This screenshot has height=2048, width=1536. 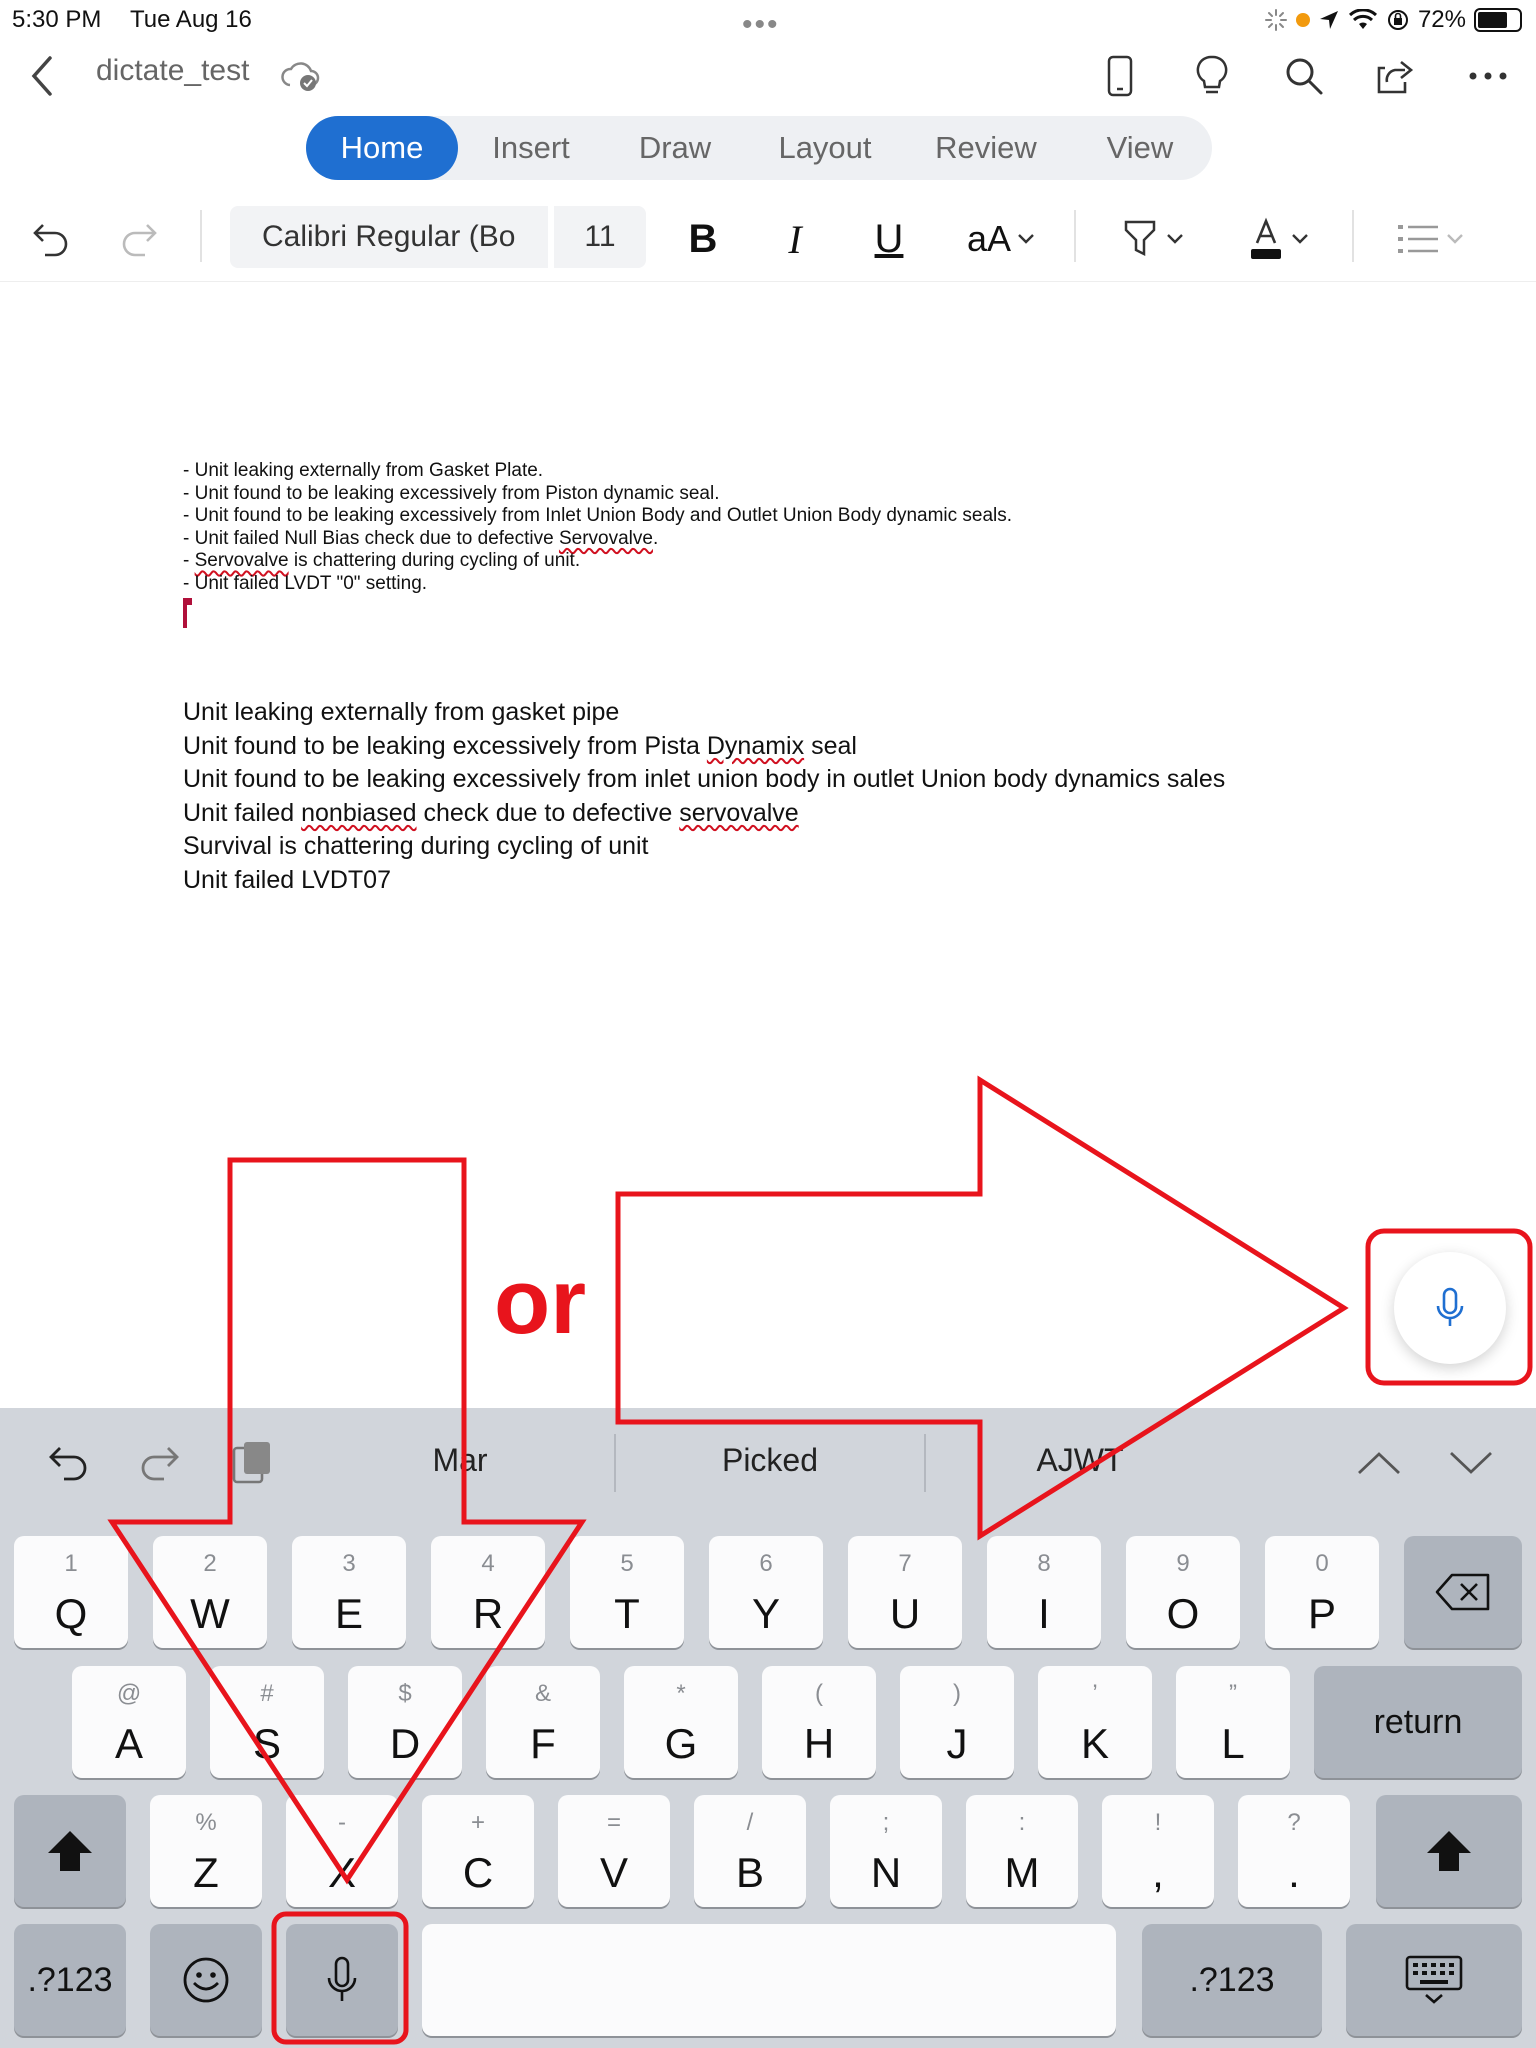 I want to click on key-label: E, so click(x=348, y=1613).